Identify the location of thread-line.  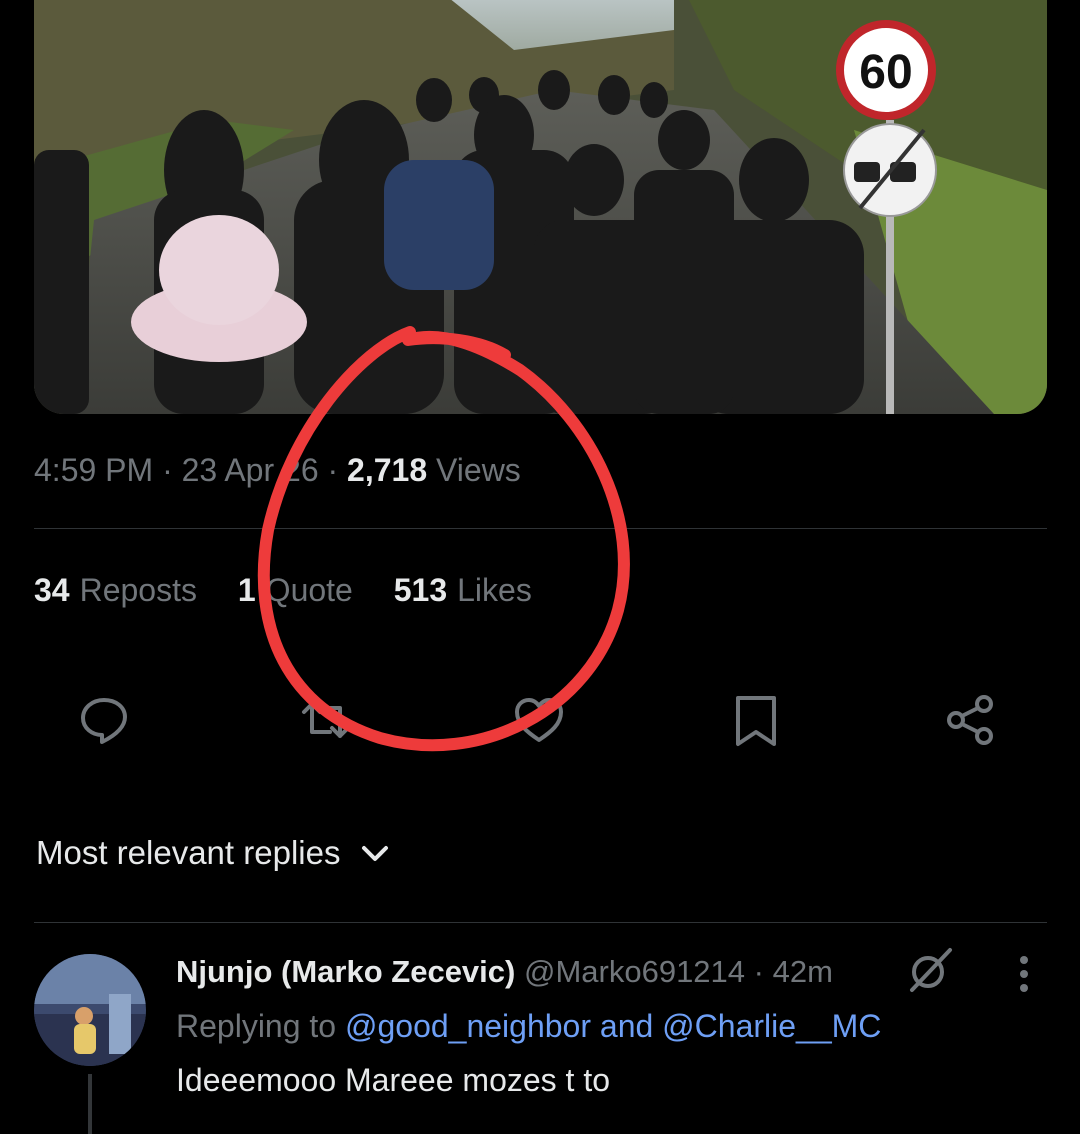
(90, 1104).